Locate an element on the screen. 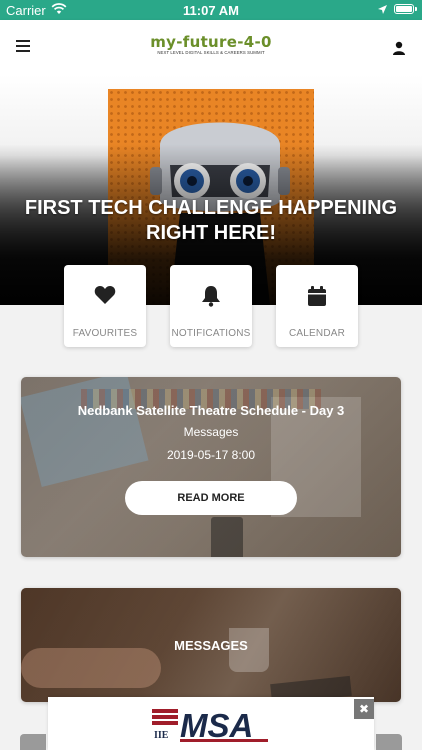 This screenshot has width=422, height=750. close-icon: ✖ is located at coordinates (364, 709).